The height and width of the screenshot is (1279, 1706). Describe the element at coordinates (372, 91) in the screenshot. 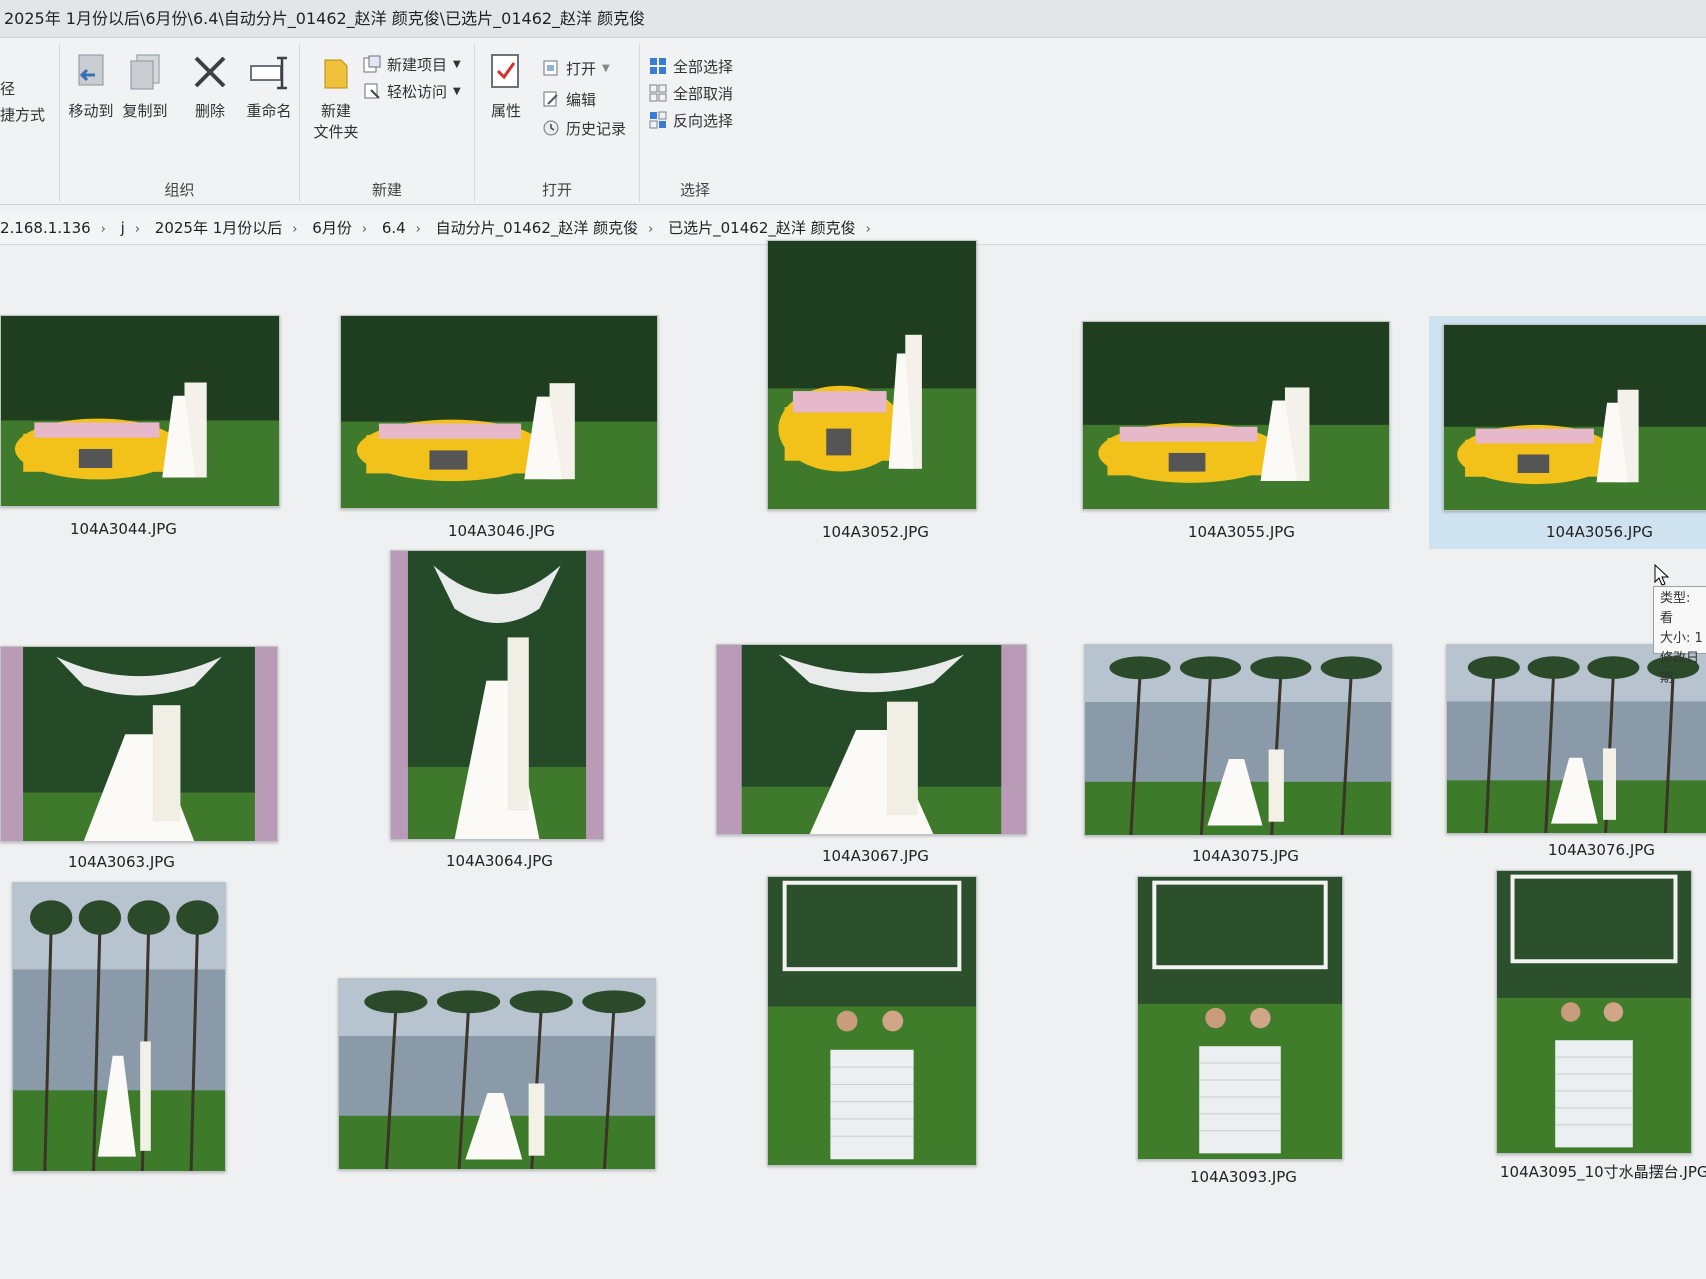

I see `easy-access-icon` at that location.